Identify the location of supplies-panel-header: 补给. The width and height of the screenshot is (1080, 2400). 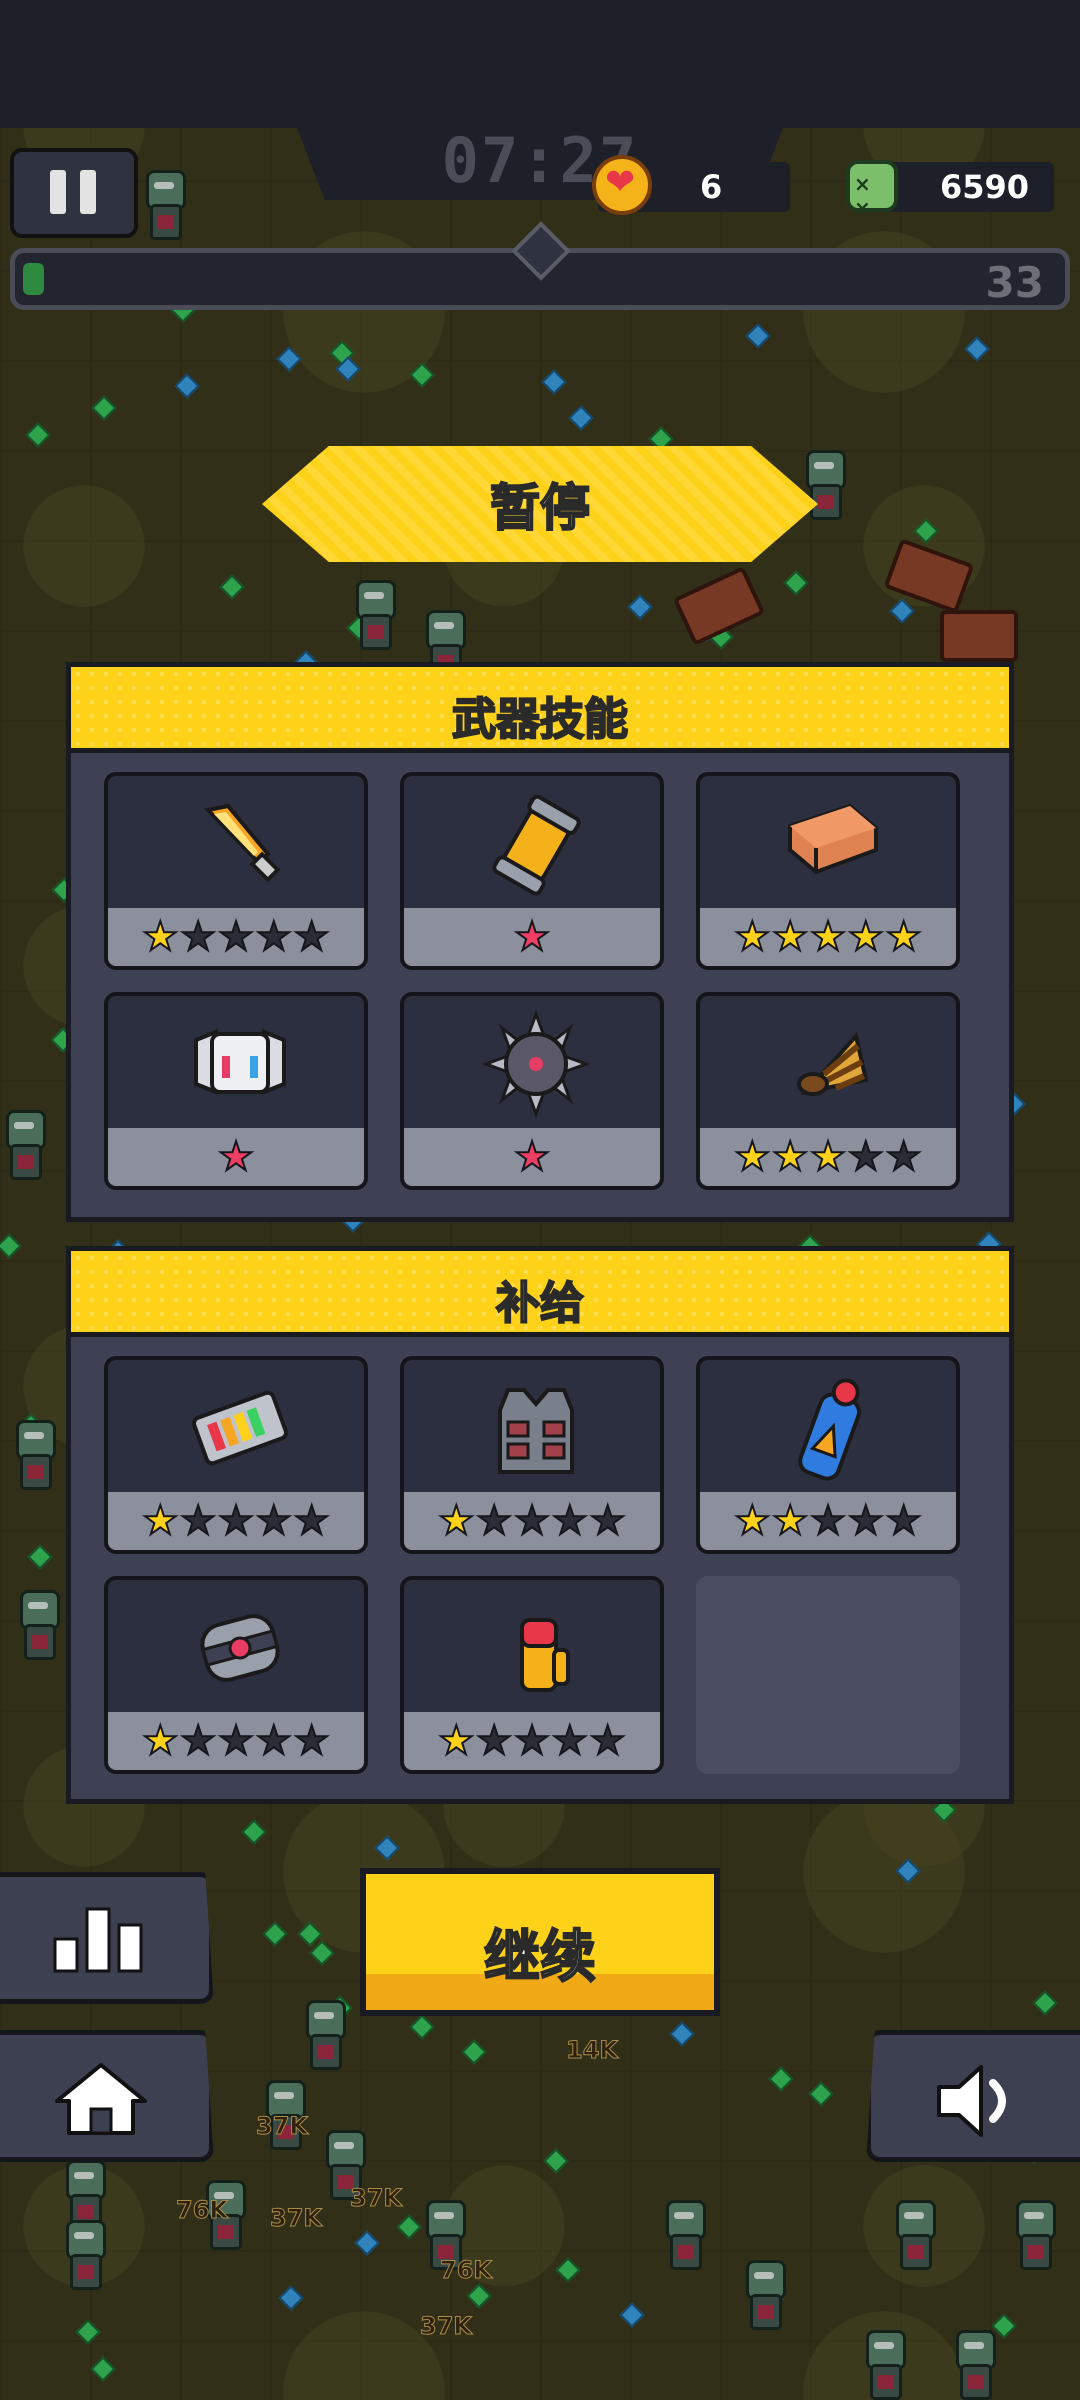
(540, 1294).